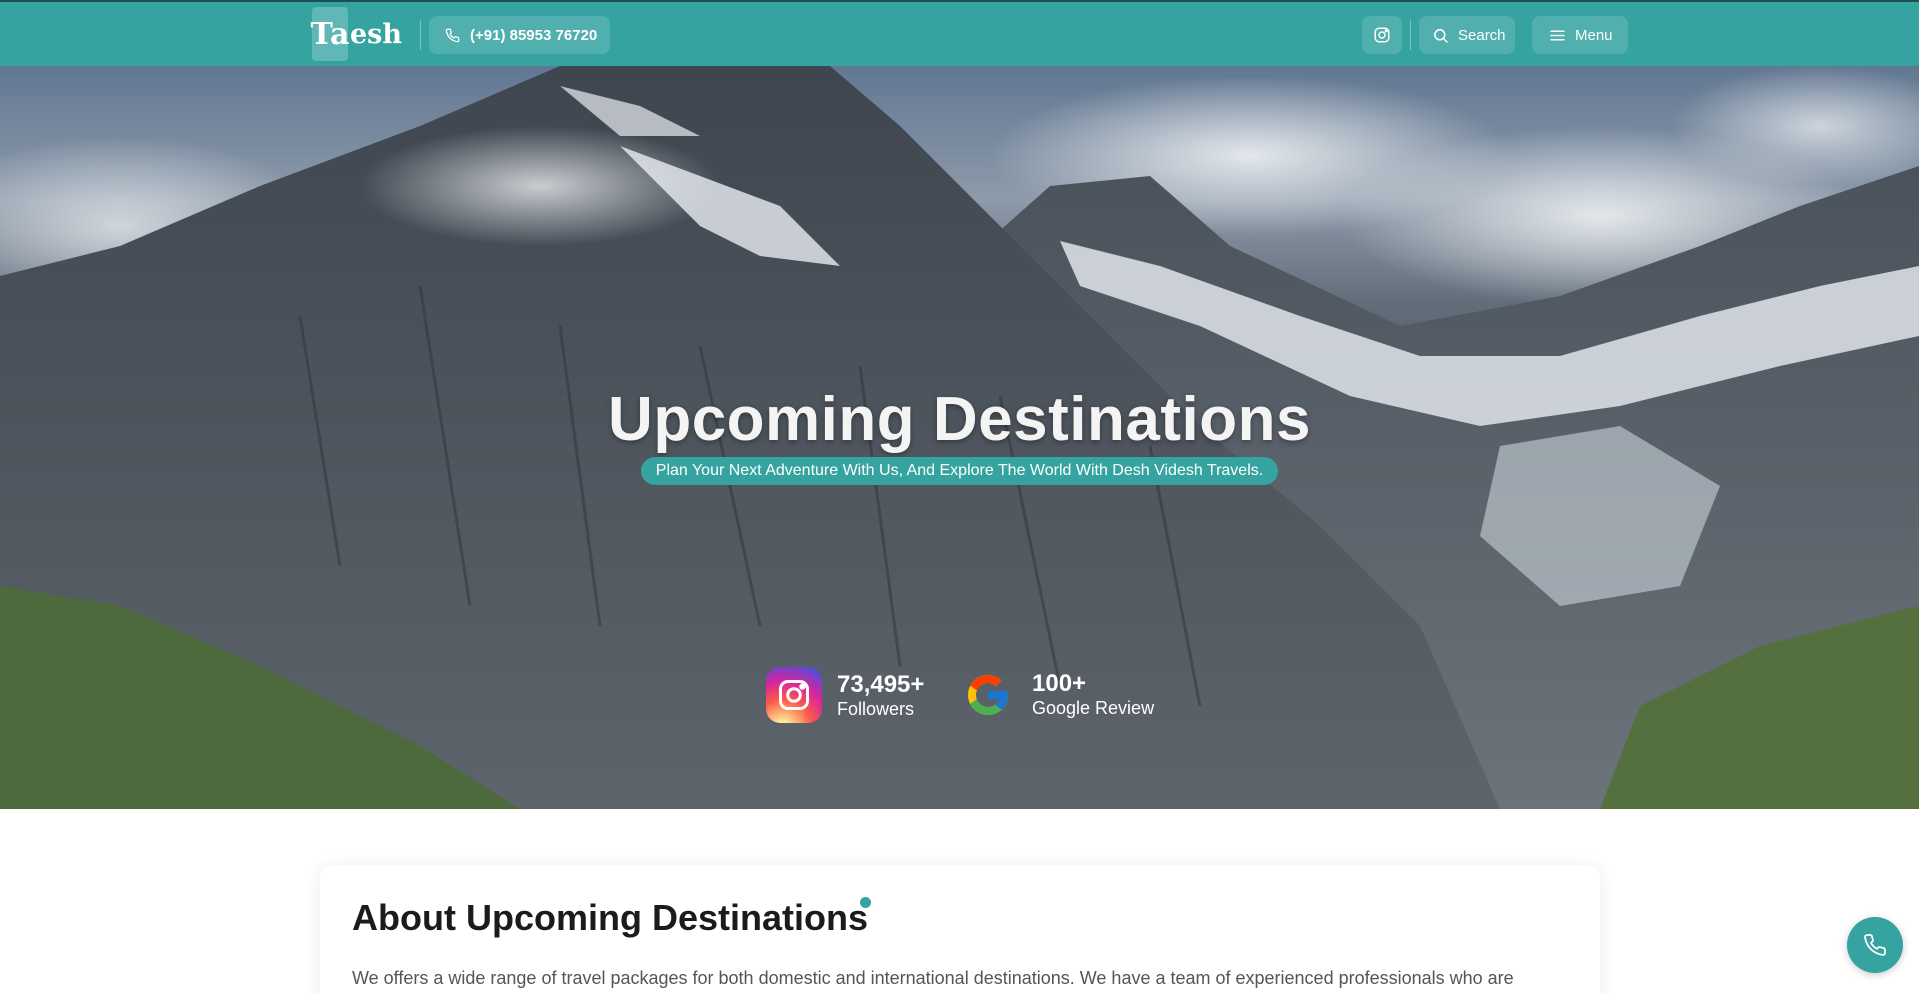 The image size is (1919, 994). I want to click on search-label: Search, so click(1482, 35).